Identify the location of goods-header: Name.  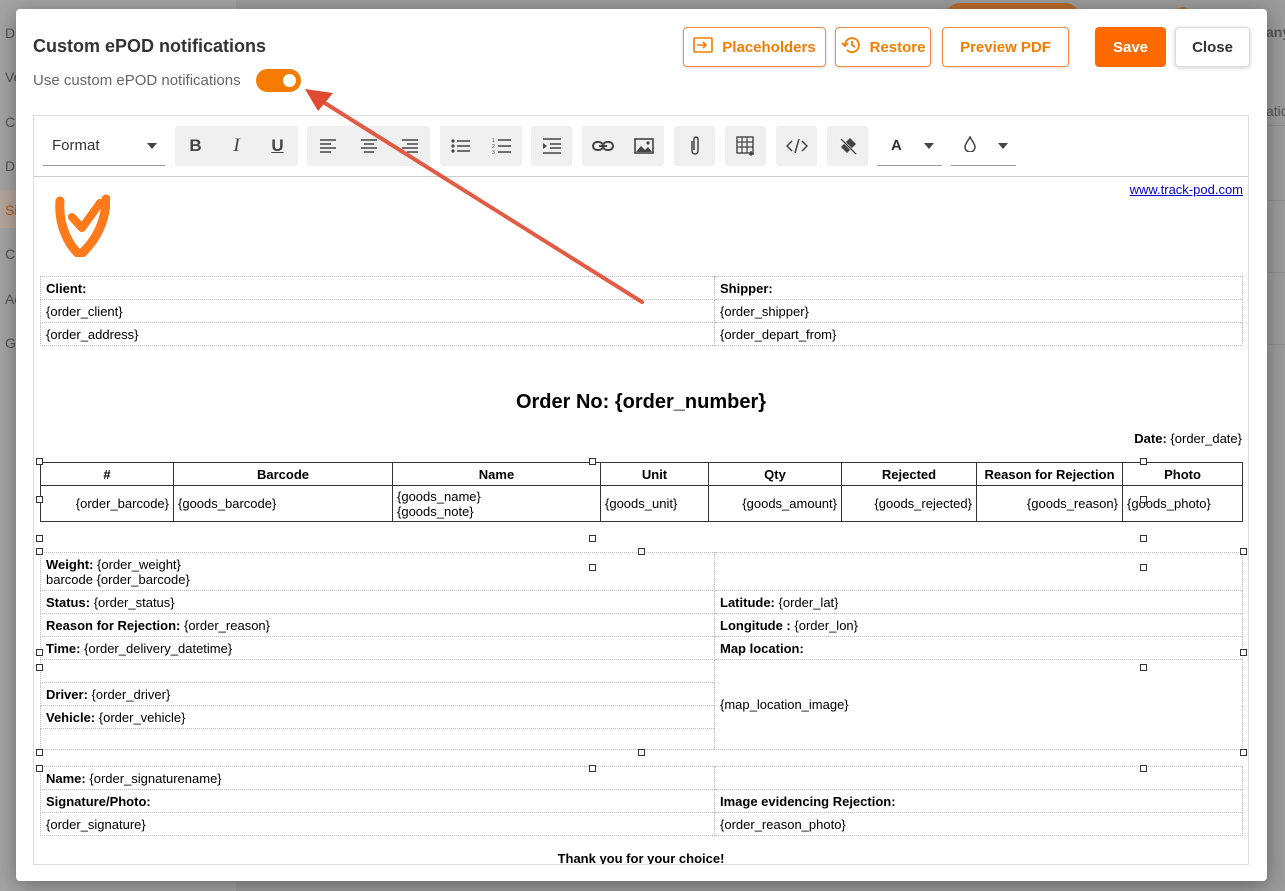
(496, 474).